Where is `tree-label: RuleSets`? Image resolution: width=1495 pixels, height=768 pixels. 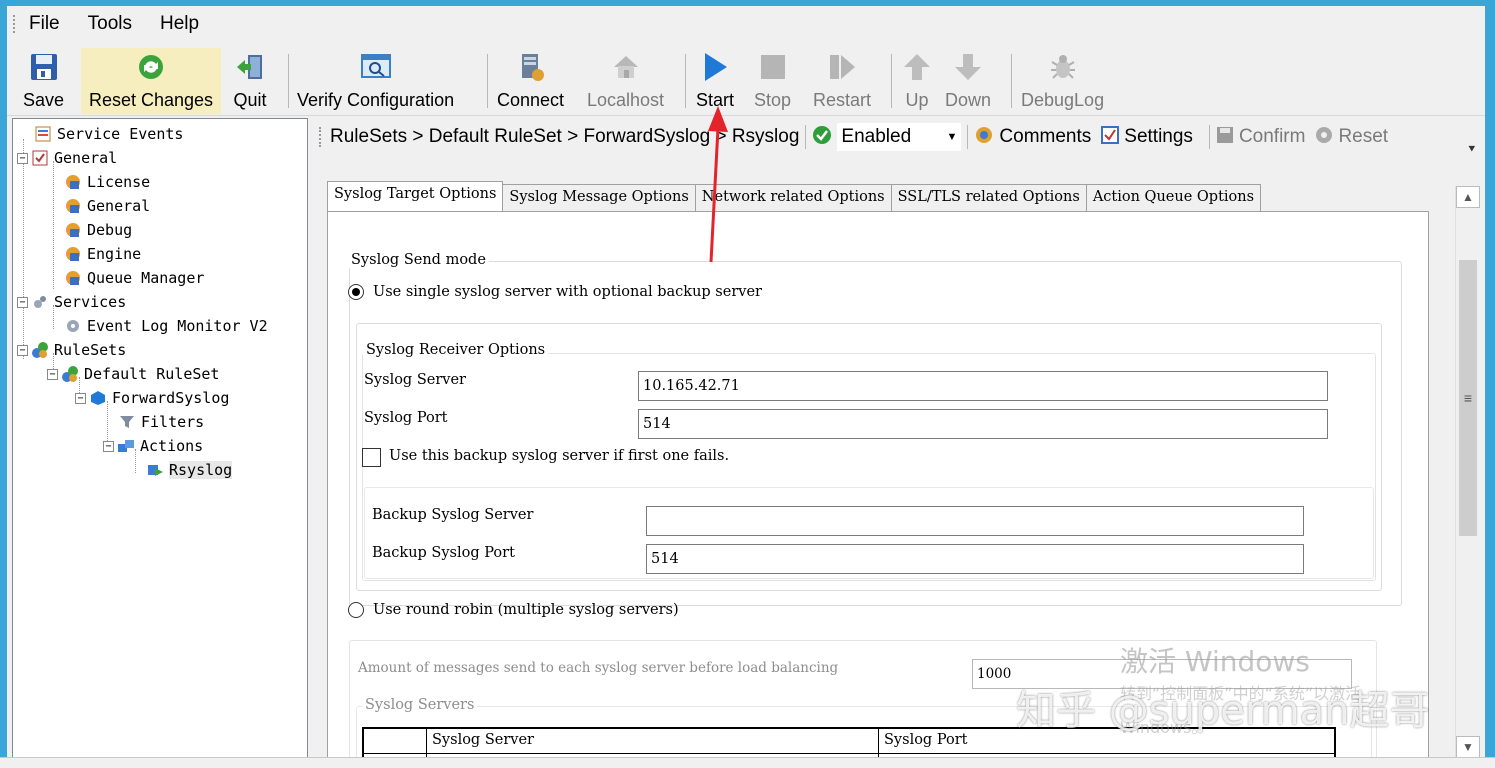
tree-label: RuleSets is located at coordinates (90, 350).